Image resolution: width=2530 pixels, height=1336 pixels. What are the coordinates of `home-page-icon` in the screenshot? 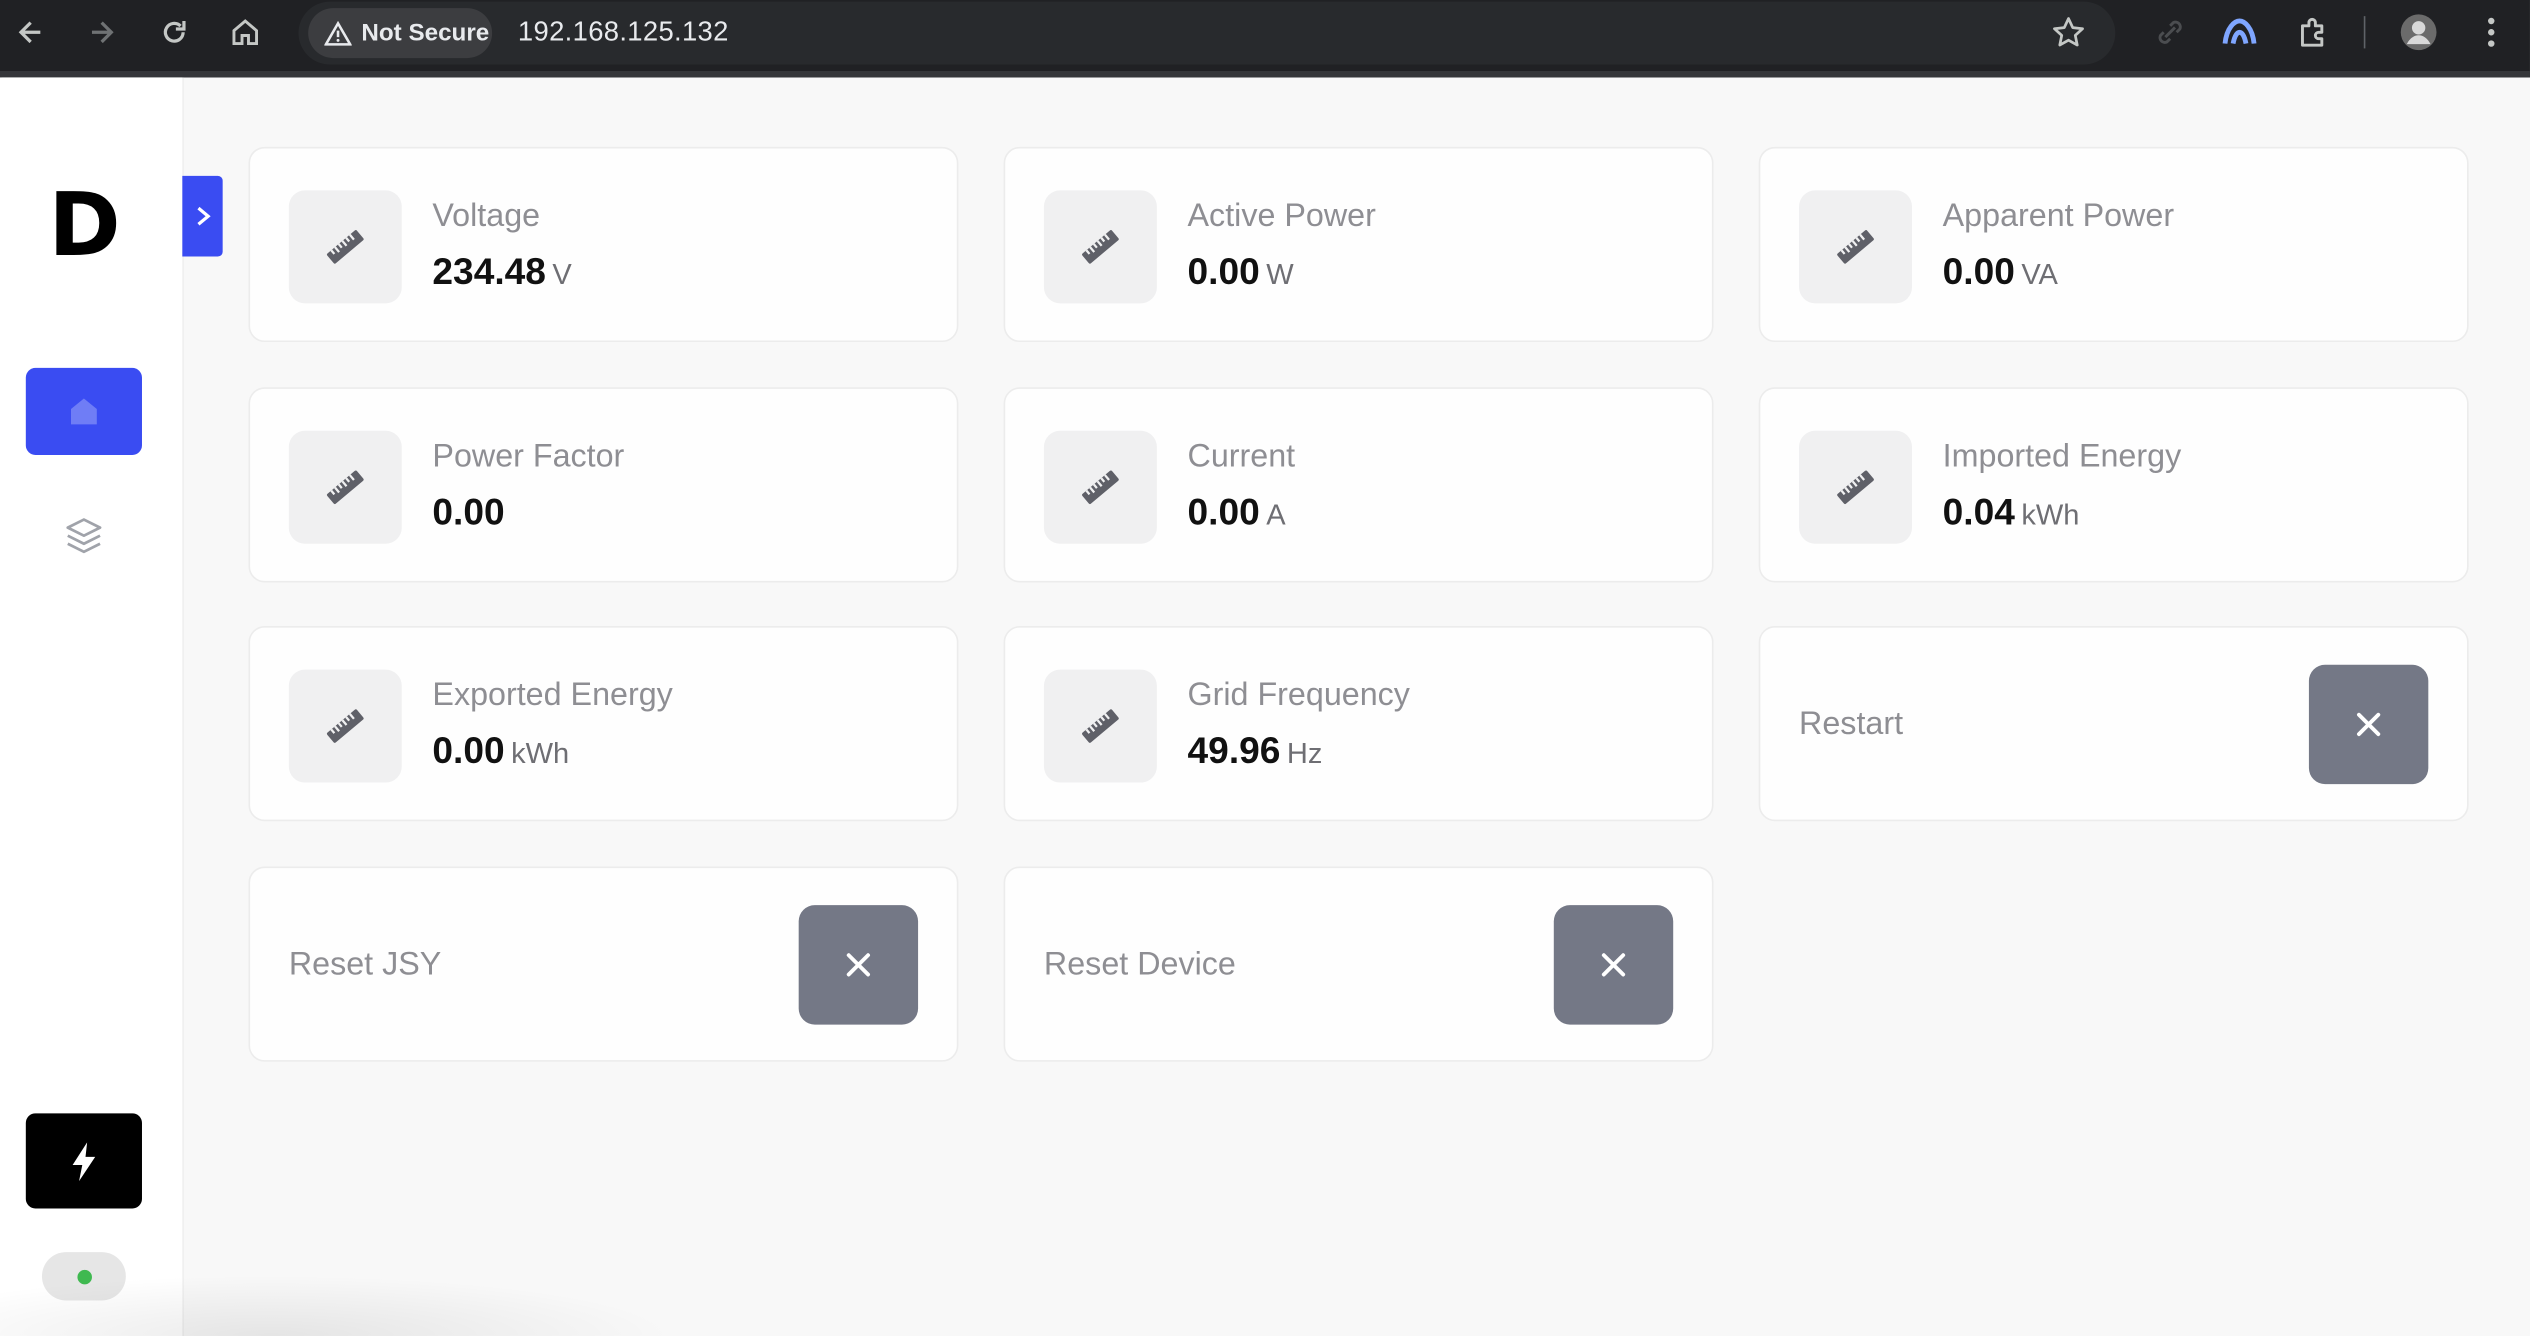 It's located at (245, 32).